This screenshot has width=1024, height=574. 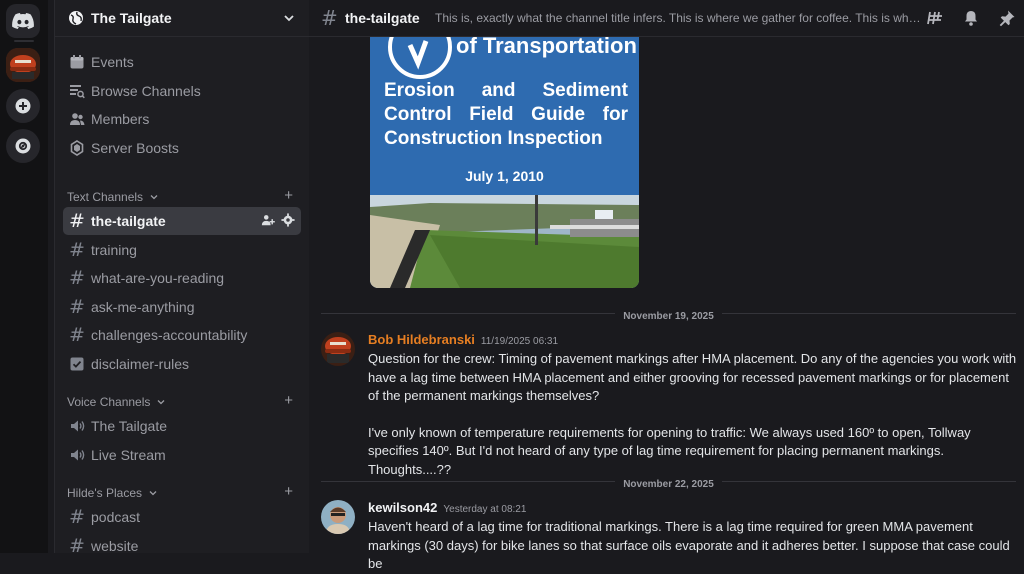 I want to click on date-divider-label: November 22, 2025, so click(x=668, y=484).